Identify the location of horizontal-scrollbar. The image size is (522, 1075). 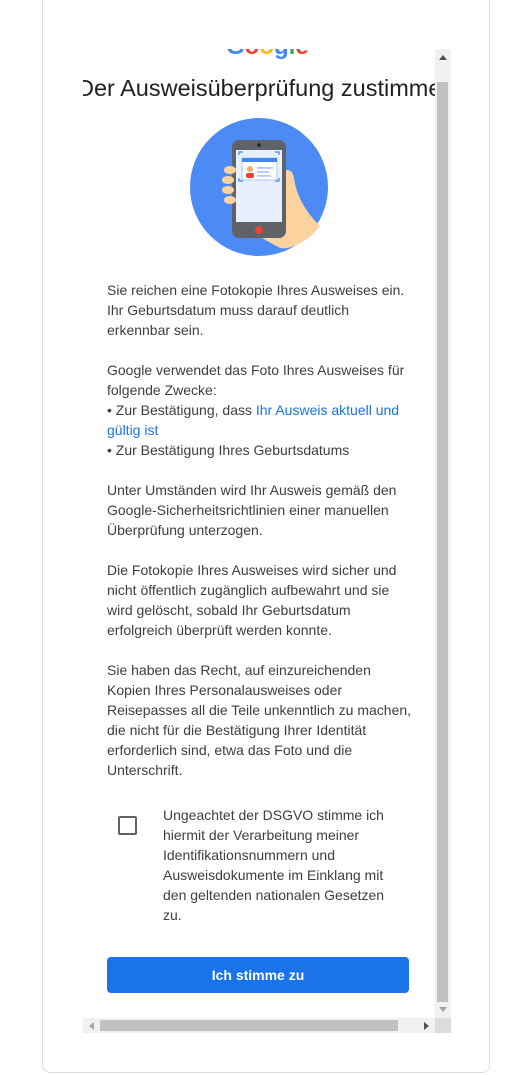
(259, 1025).